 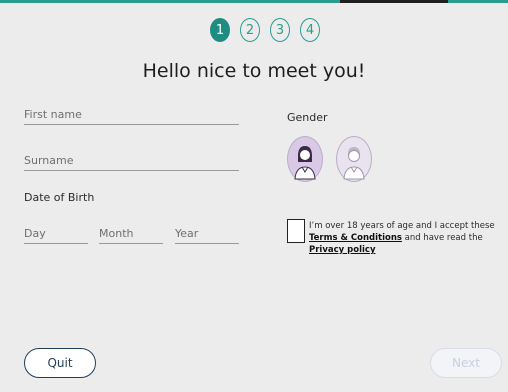 I want to click on month-placeholder: Month, so click(x=116, y=233).